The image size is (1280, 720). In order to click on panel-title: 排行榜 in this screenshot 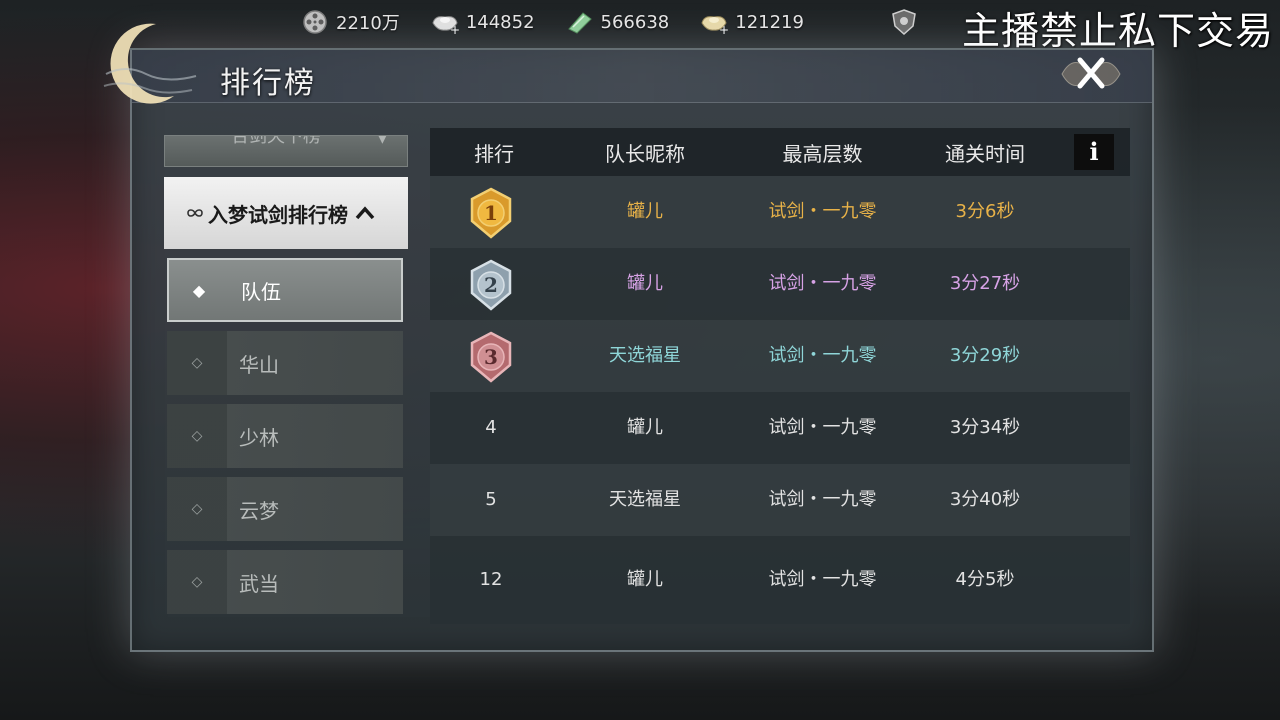, I will do `click(268, 83)`.